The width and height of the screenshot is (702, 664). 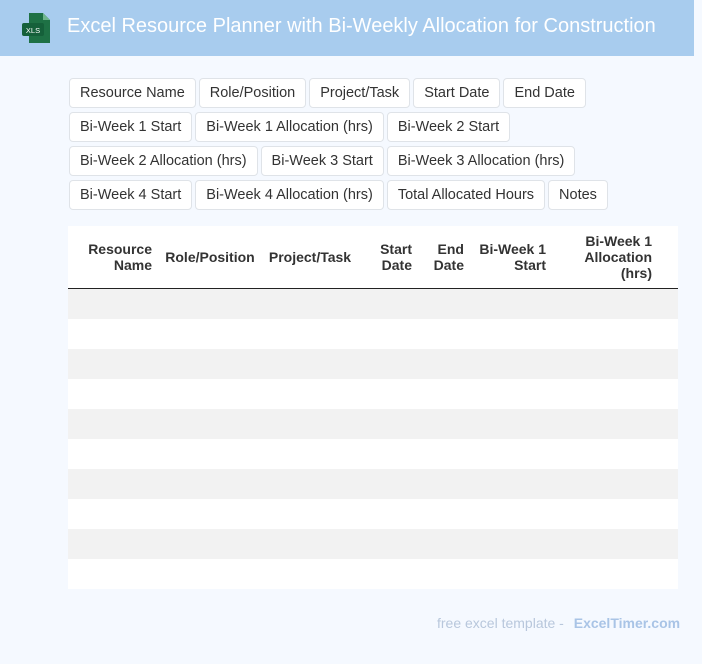 I want to click on column-chip: Total Allocated Hours, so click(x=466, y=195).